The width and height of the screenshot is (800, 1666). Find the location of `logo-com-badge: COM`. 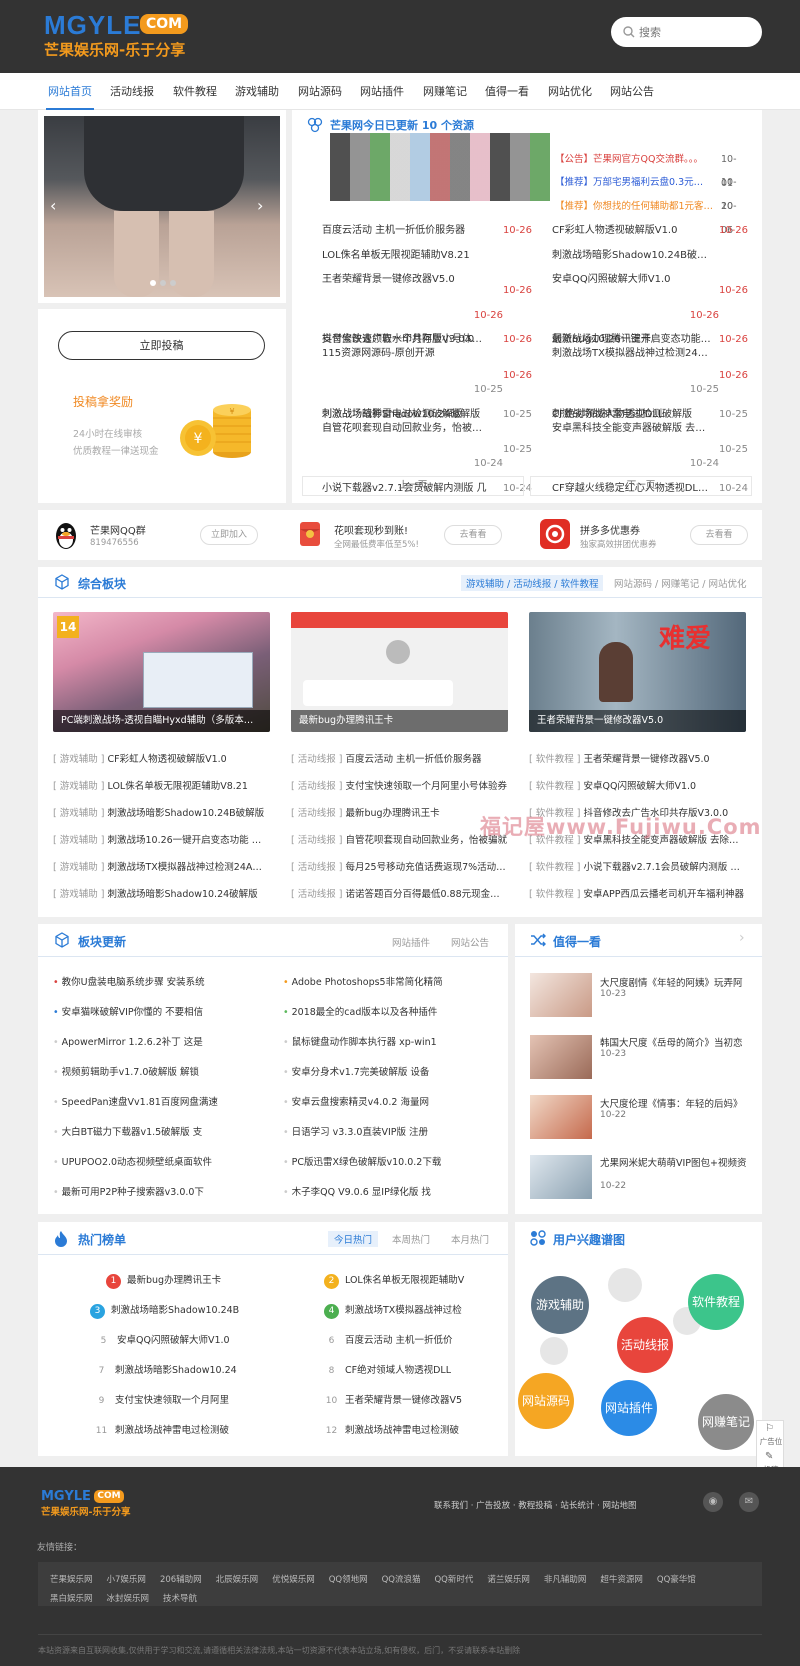

logo-com-badge: COM is located at coordinates (164, 24).